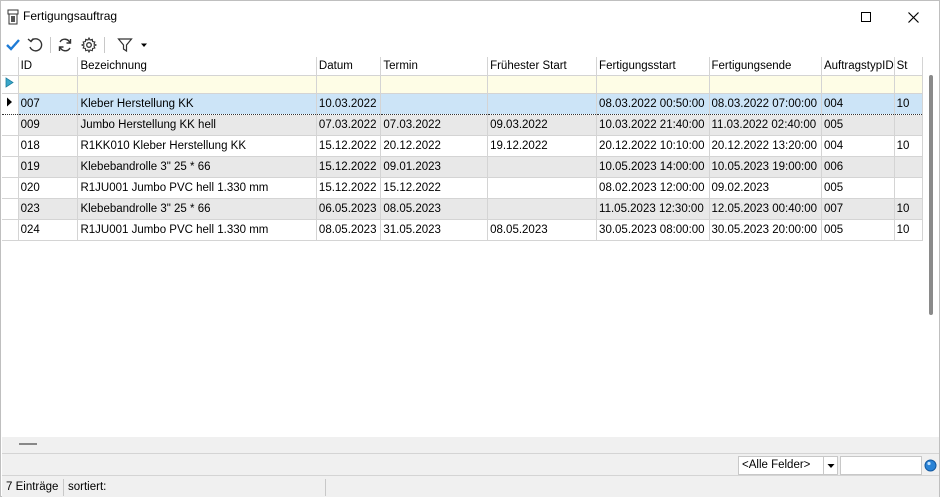 Image resolution: width=940 pixels, height=497 pixels. What do you see at coordinates (434, 66) in the screenshot?
I see `column-header-termin: Termin` at bounding box center [434, 66].